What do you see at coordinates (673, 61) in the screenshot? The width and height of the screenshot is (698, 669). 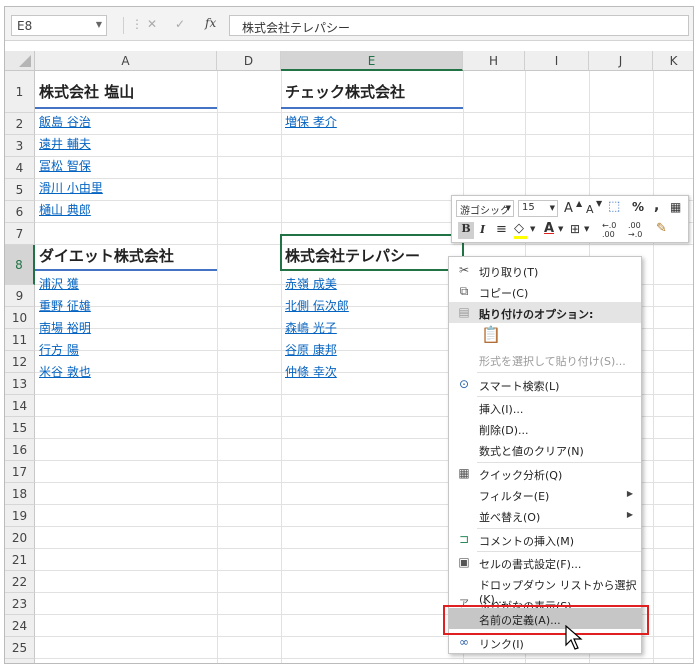 I see `column-header-k: K` at bounding box center [673, 61].